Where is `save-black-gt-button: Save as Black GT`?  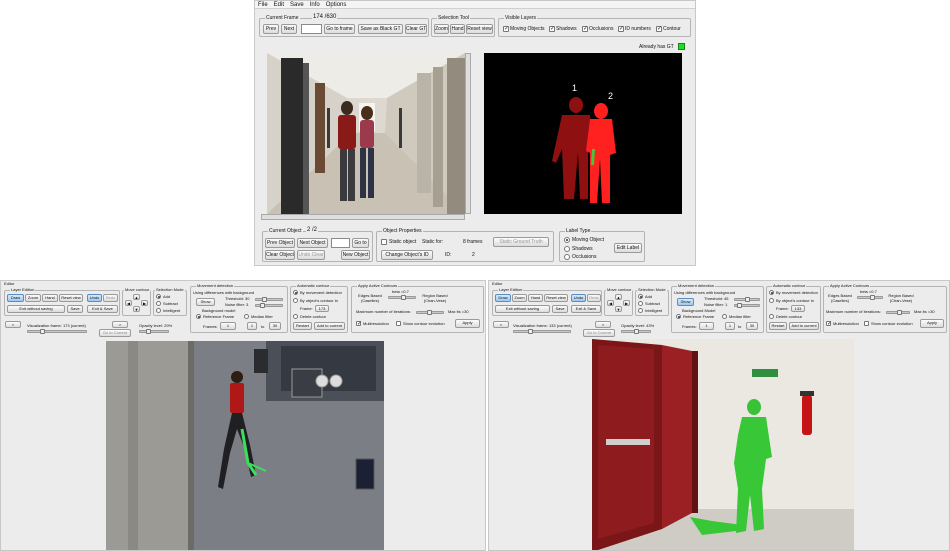 save-black-gt-button: Save as Black GT is located at coordinates (380, 29).